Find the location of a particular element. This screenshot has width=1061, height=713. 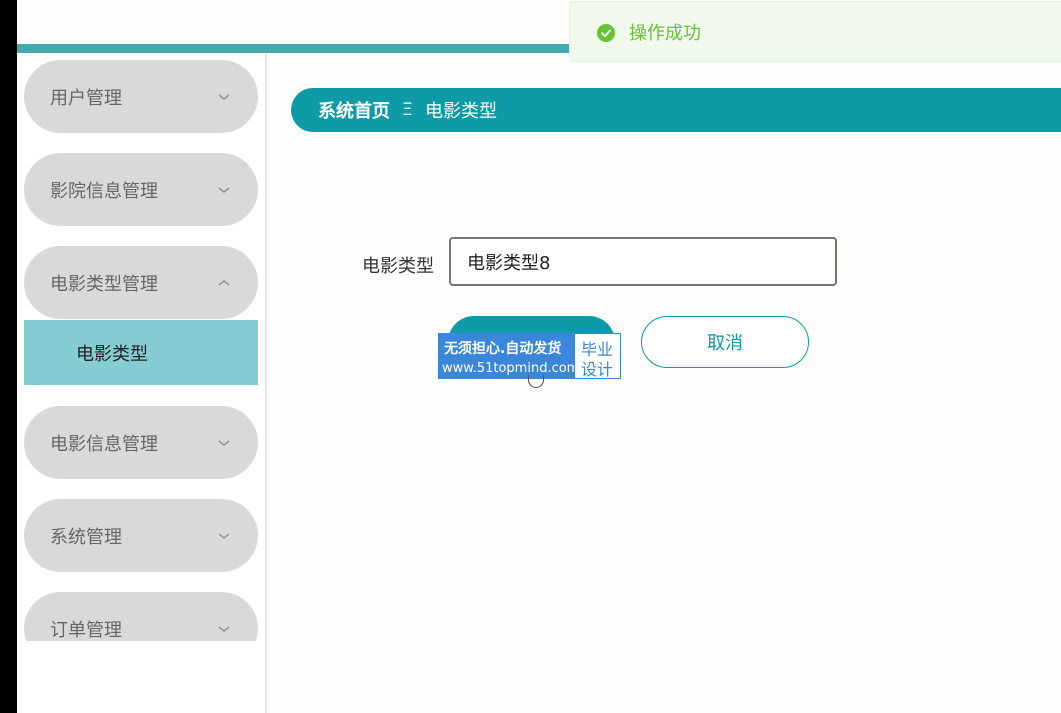

sidebar-subitem-movie-type: 电影类型 is located at coordinates (141, 352).